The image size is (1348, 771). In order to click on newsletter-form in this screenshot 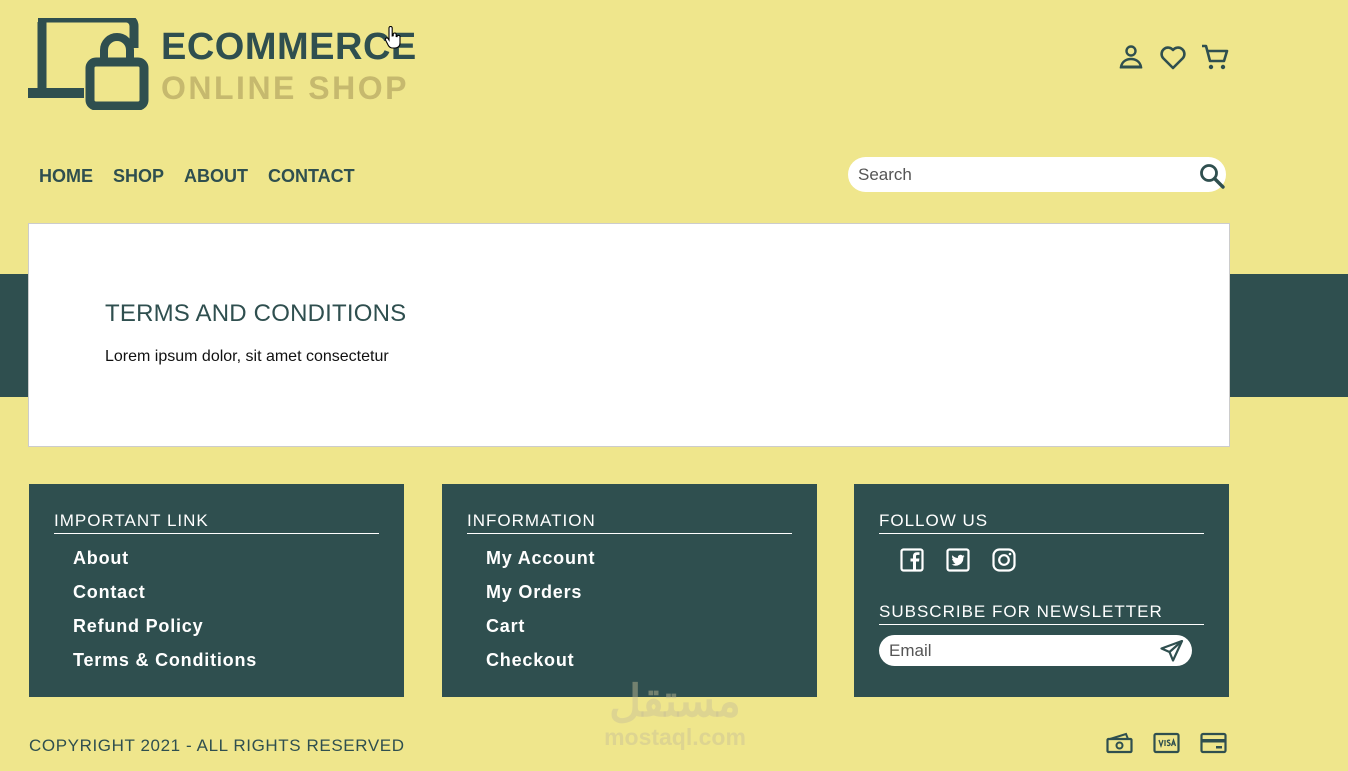, I will do `click(1035, 650)`.